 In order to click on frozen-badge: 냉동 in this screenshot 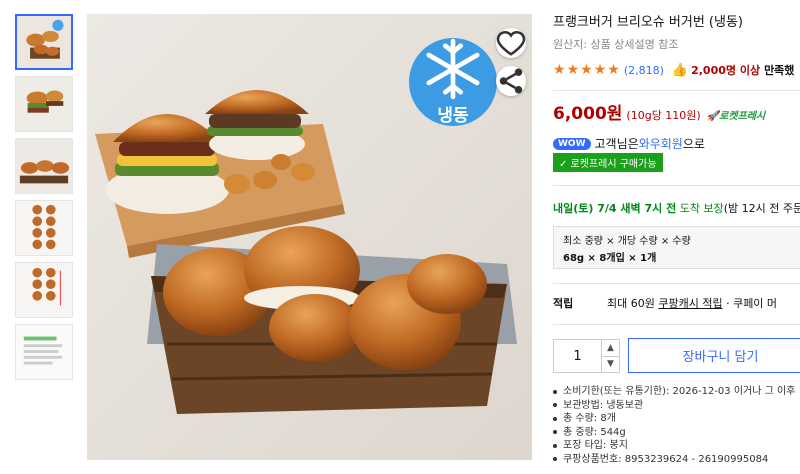, I will do `click(453, 82)`.